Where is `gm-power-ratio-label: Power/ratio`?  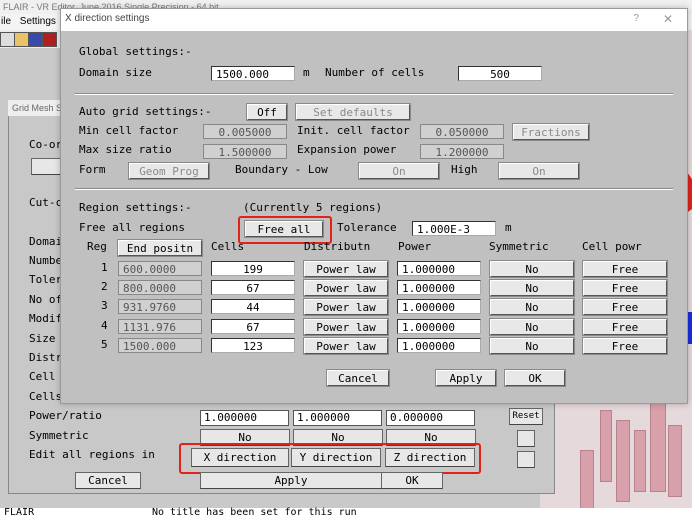
gm-power-ratio-label: Power/ratio is located at coordinates (65, 415).